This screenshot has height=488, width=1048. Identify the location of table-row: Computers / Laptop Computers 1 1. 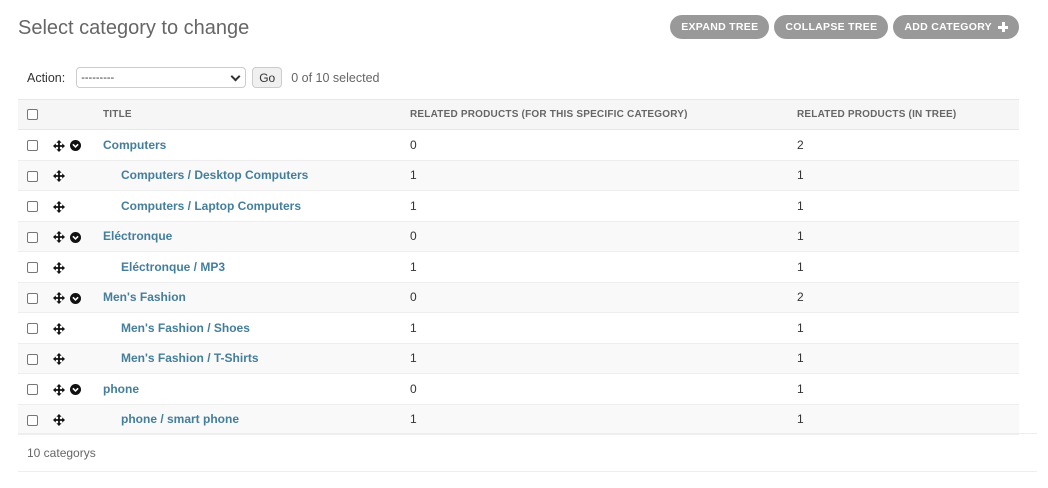
(518, 206).